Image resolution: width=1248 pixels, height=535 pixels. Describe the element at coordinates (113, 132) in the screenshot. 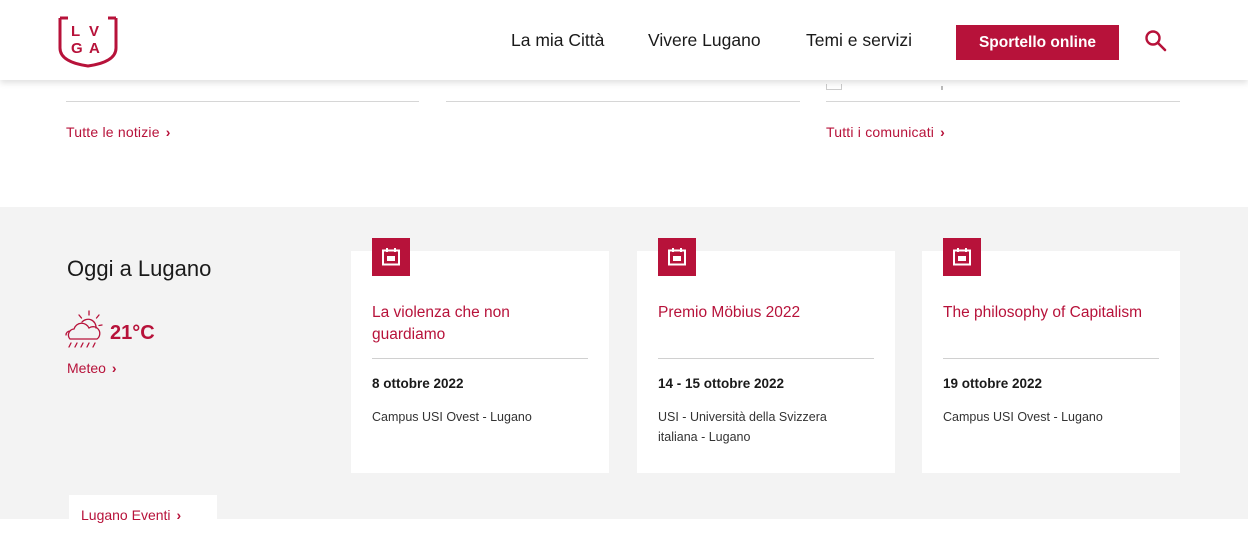

I see `all-news-label: Tutte le notizie` at that location.